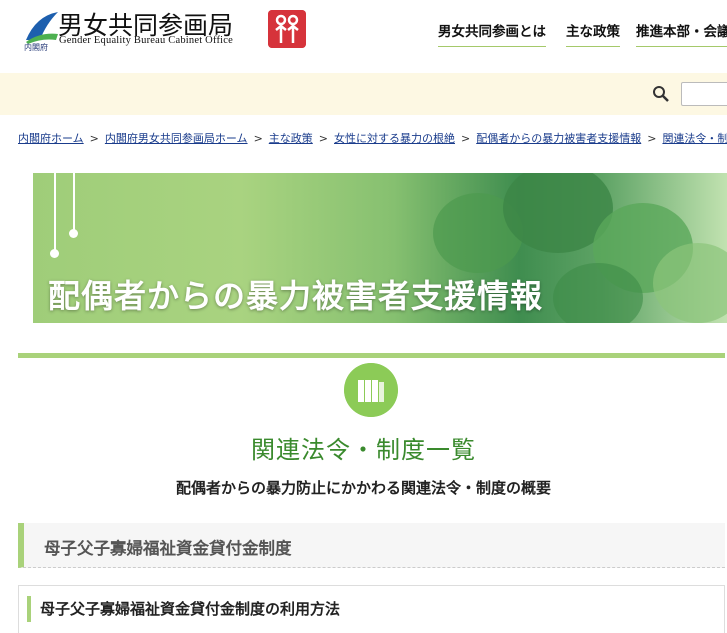  What do you see at coordinates (36, 47) in the screenshot?
I see `logo-subtext: 内閣府` at bounding box center [36, 47].